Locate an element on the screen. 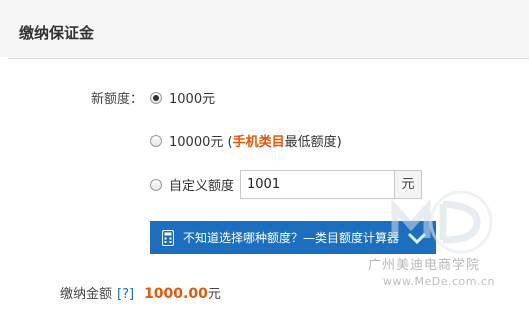 The width and height of the screenshot is (529, 312). page-title: 缴纳保证金 is located at coordinates (57, 33).